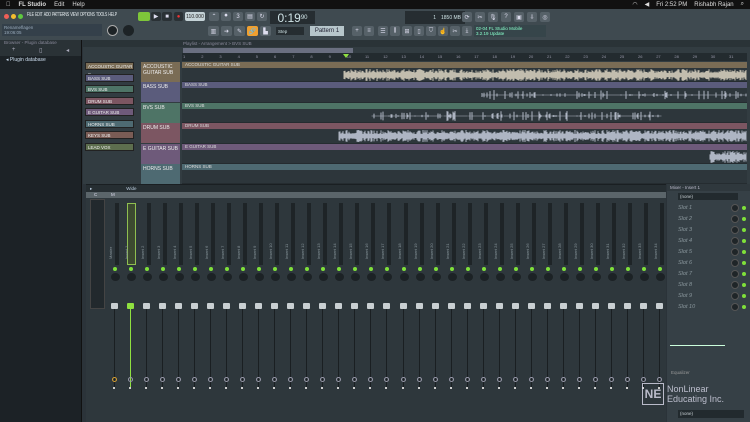 This screenshot has height=422, width=750. What do you see at coordinates (40, 51) in the screenshot?
I see `file-icon: ▯` at bounding box center [40, 51].